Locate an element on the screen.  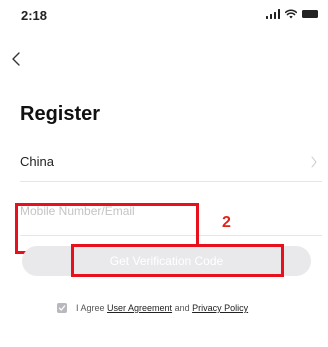
wifi-icon is located at coordinates (291, 14).